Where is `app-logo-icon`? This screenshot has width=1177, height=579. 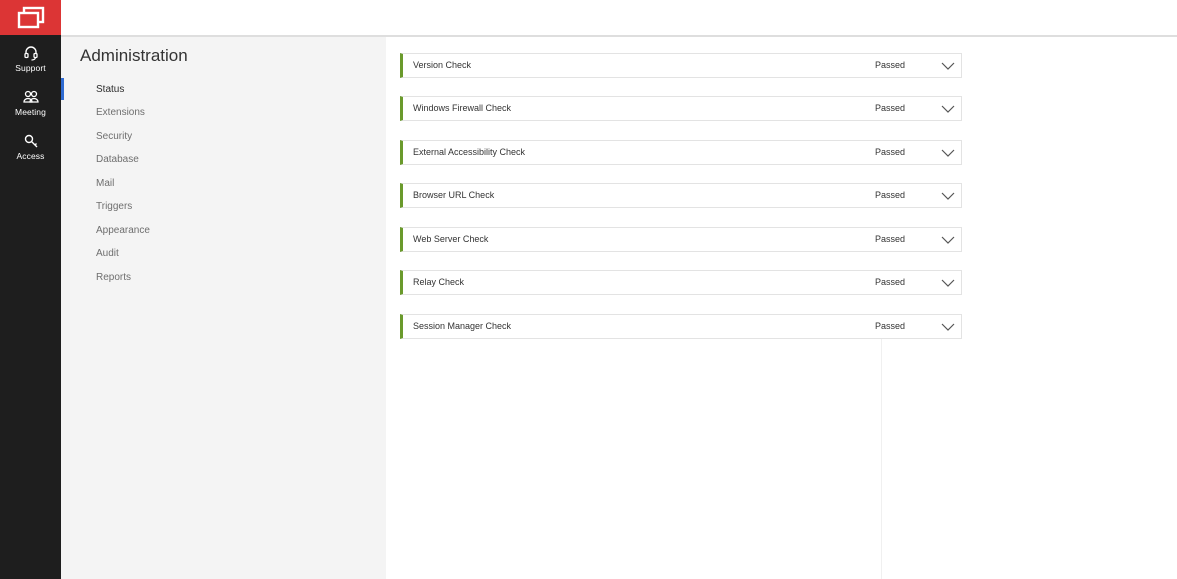 app-logo-icon is located at coordinates (30, 17).